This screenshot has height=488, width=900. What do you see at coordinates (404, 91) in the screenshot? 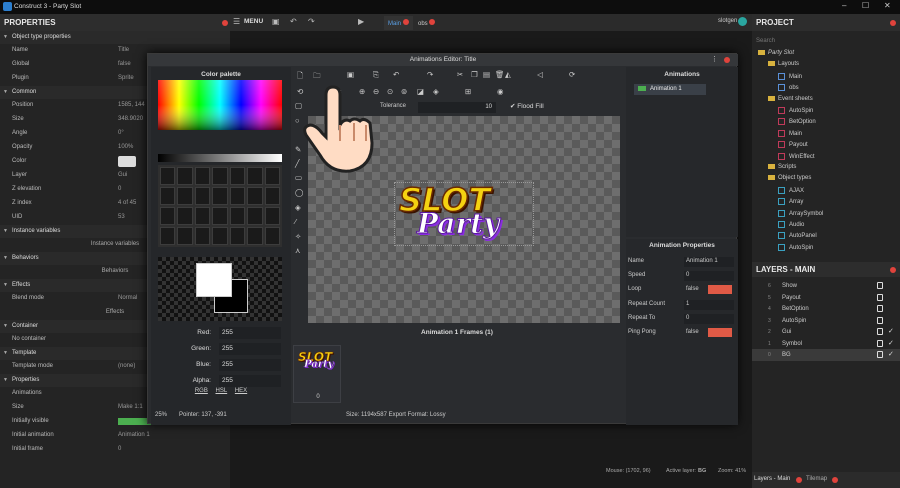
I see `zoom-actual-icon: ⊚` at bounding box center [404, 91].